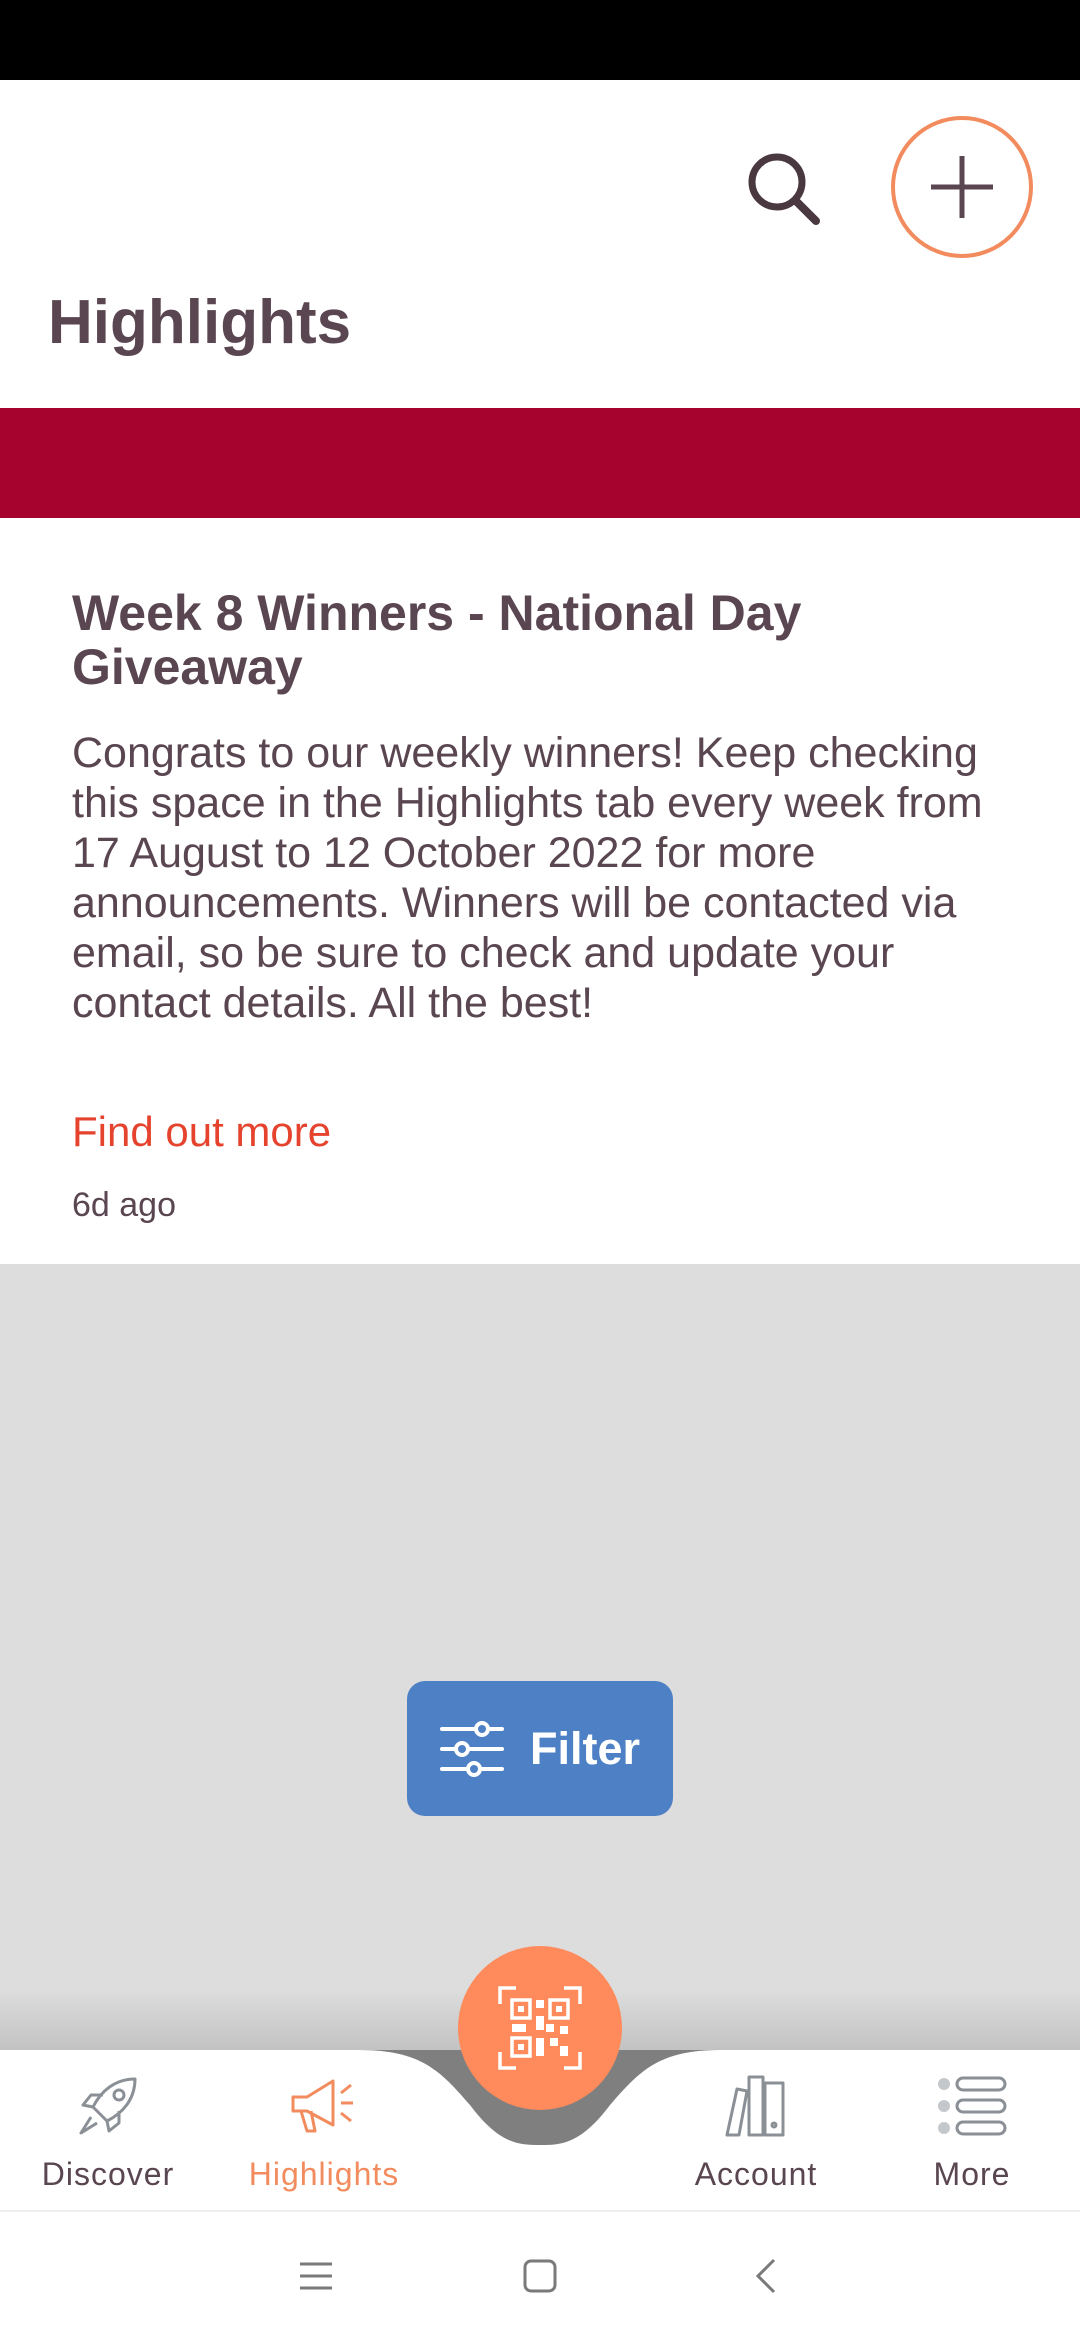  Describe the element at coordinates (108, 2174) in the screenshot. I see `nav-label-discover: Discover` at that location.